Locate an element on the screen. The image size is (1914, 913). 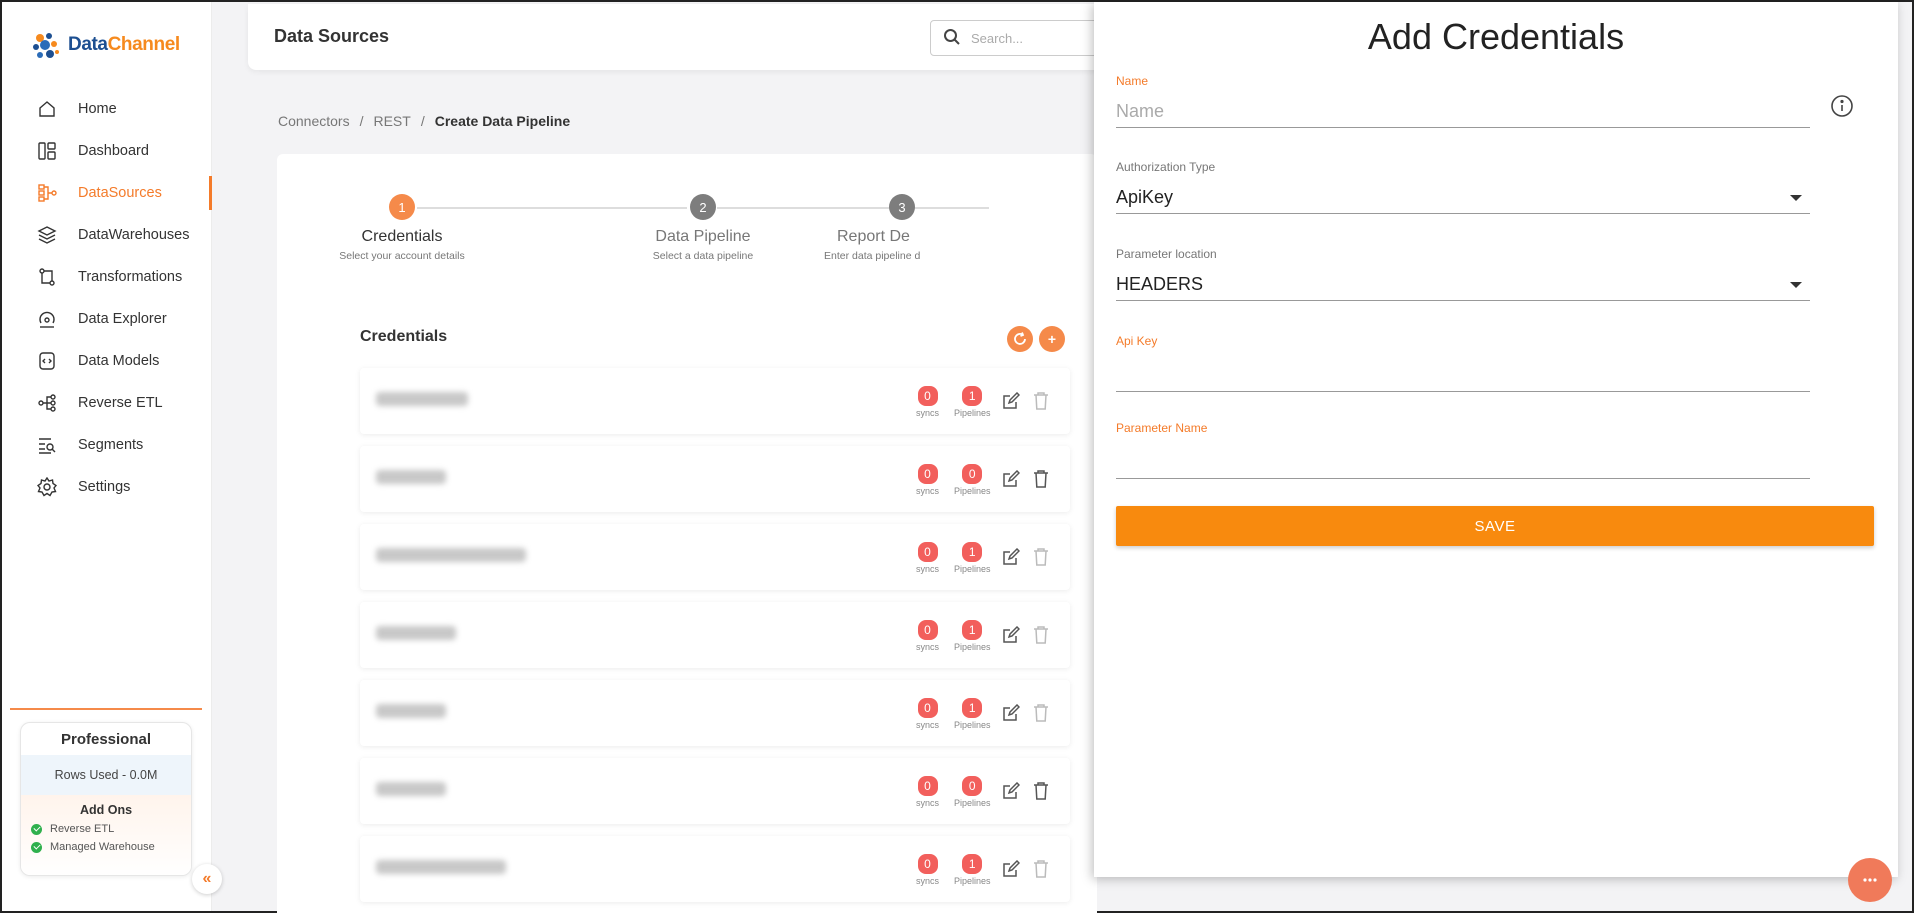
credentials-actions: + is located at coordinates (1036, 339).